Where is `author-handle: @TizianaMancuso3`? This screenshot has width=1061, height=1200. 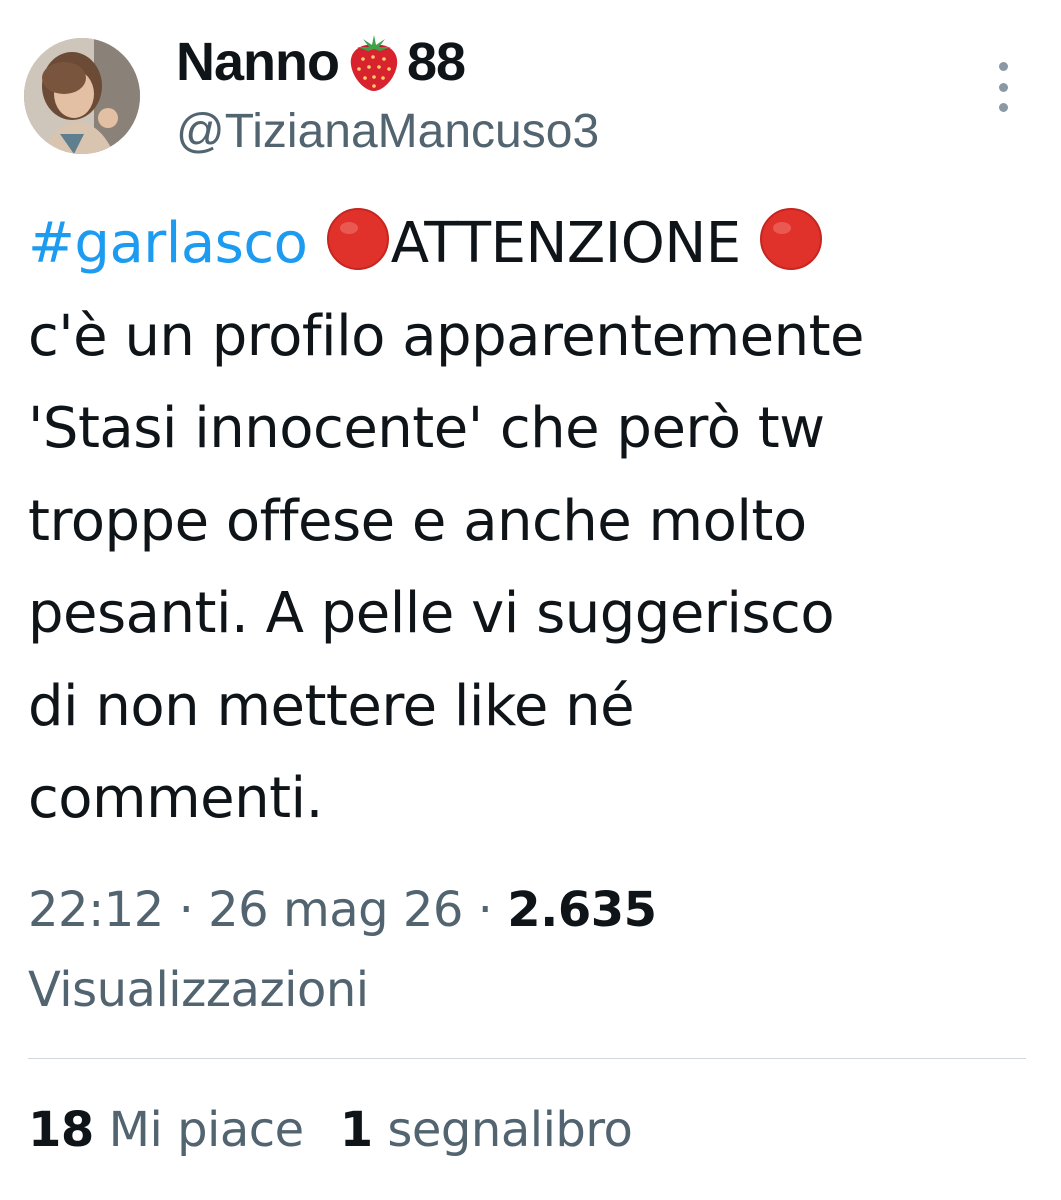 author-handle: @TizianaMancuso3 is located at coordinates (387, 131).